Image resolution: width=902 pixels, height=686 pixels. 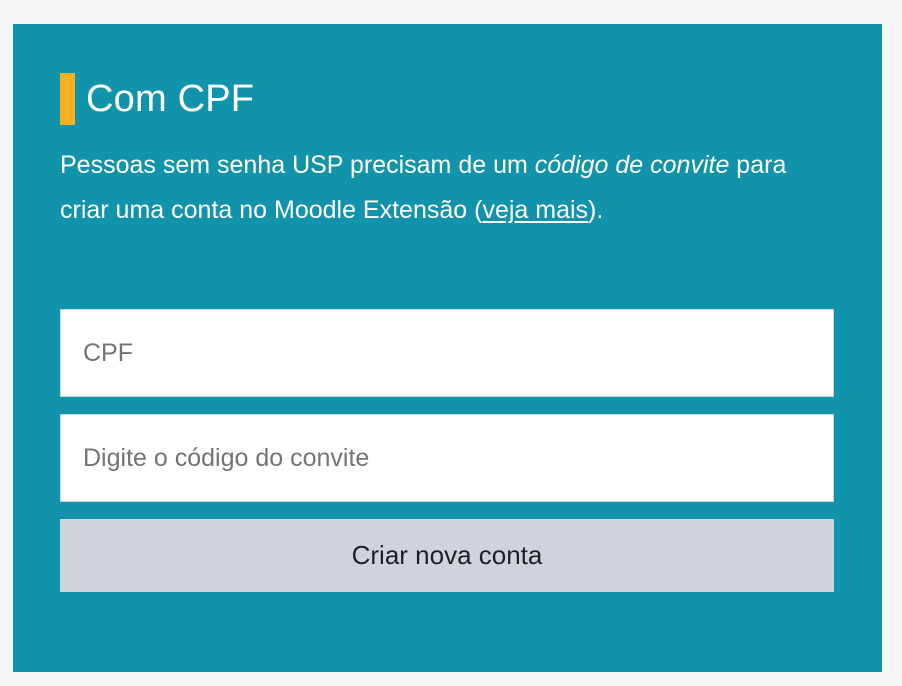 I want to click on accent-bar, so click(x=67, y=99).